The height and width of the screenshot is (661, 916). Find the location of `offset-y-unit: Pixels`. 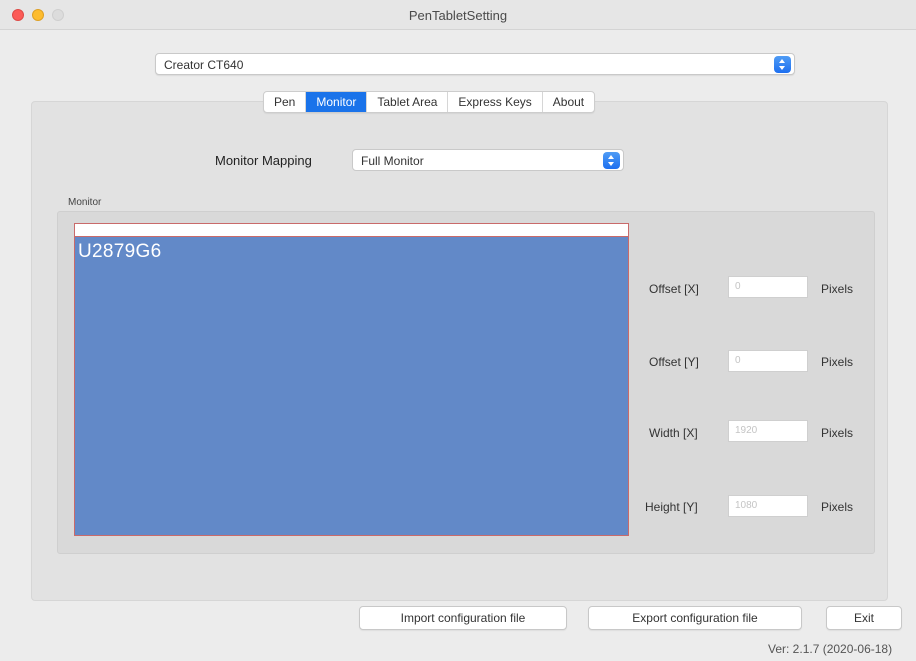

offset-y-unit: Pixels is located at coordinates (837, 362).